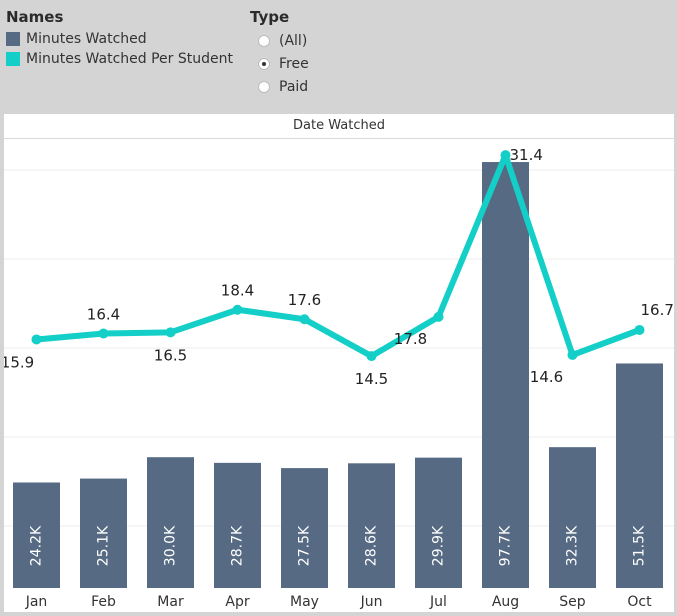 The height and width of the screenshot is (616, 677). What do you see at coordinates (640, 545) in the screenshot?
I see `bar-label-oct: 51.5K` at bounding box center [640, 545].